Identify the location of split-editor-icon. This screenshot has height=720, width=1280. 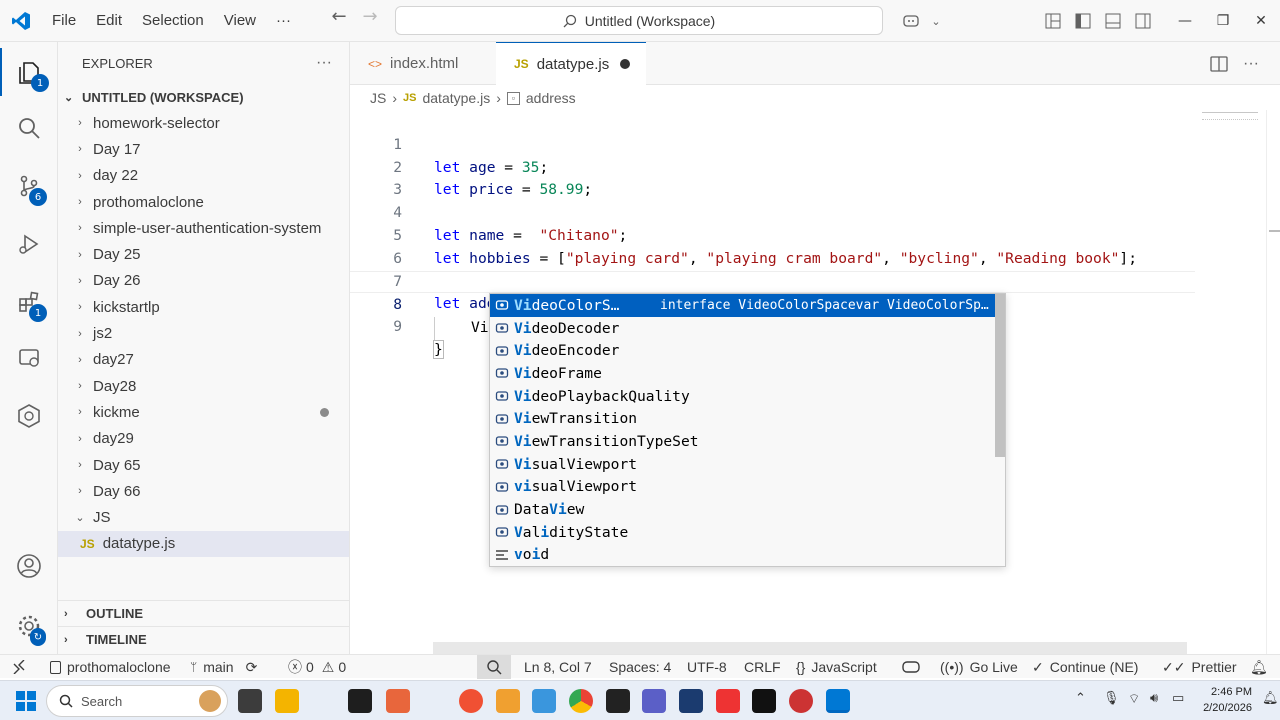
(1219, 63).